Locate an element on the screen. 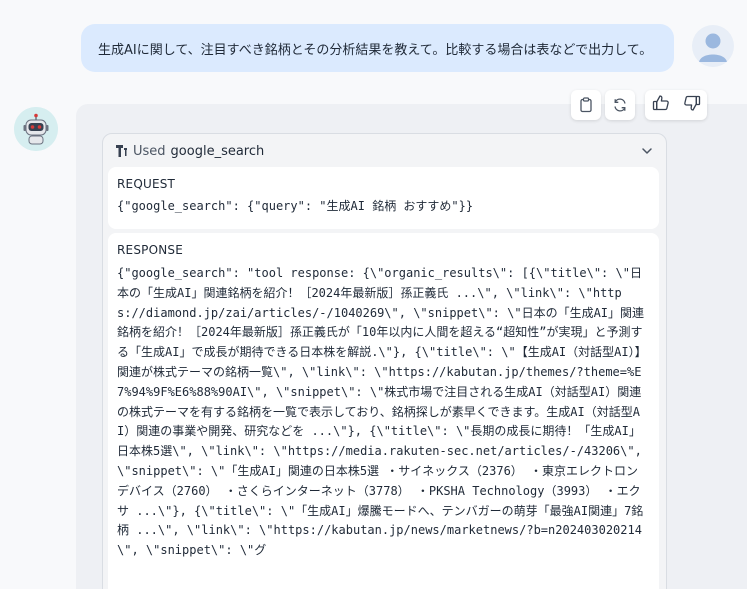  thumbs-up-button is located at coordinates (661, 105).